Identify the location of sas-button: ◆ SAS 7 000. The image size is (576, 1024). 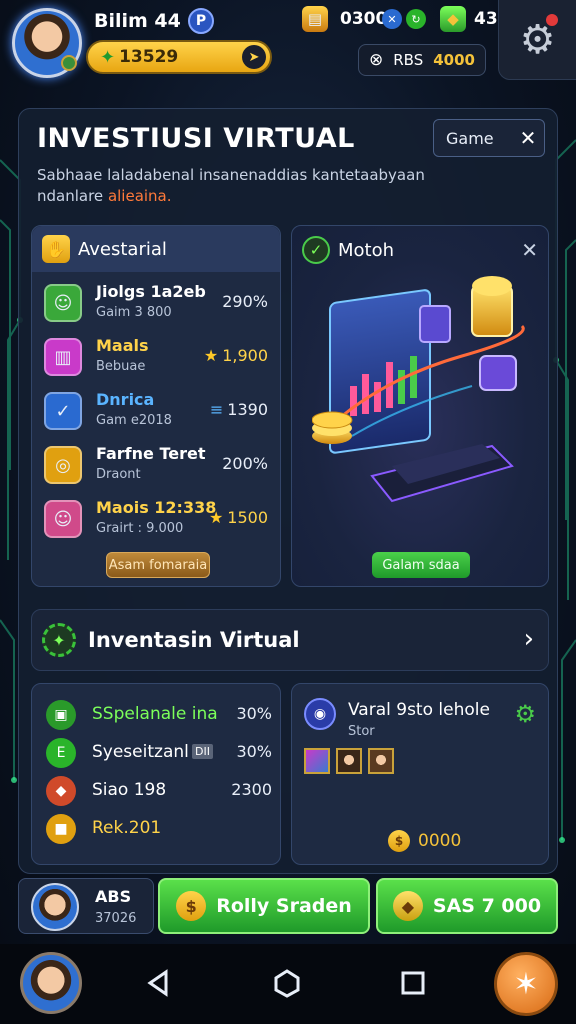
(467, 906).